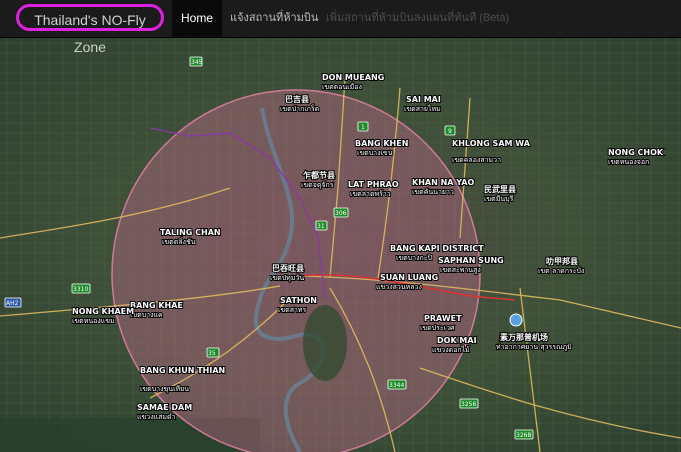 The height and width of the screenshot is (452, 681). I want to click on road-shield: 3256, so click(469, 403).